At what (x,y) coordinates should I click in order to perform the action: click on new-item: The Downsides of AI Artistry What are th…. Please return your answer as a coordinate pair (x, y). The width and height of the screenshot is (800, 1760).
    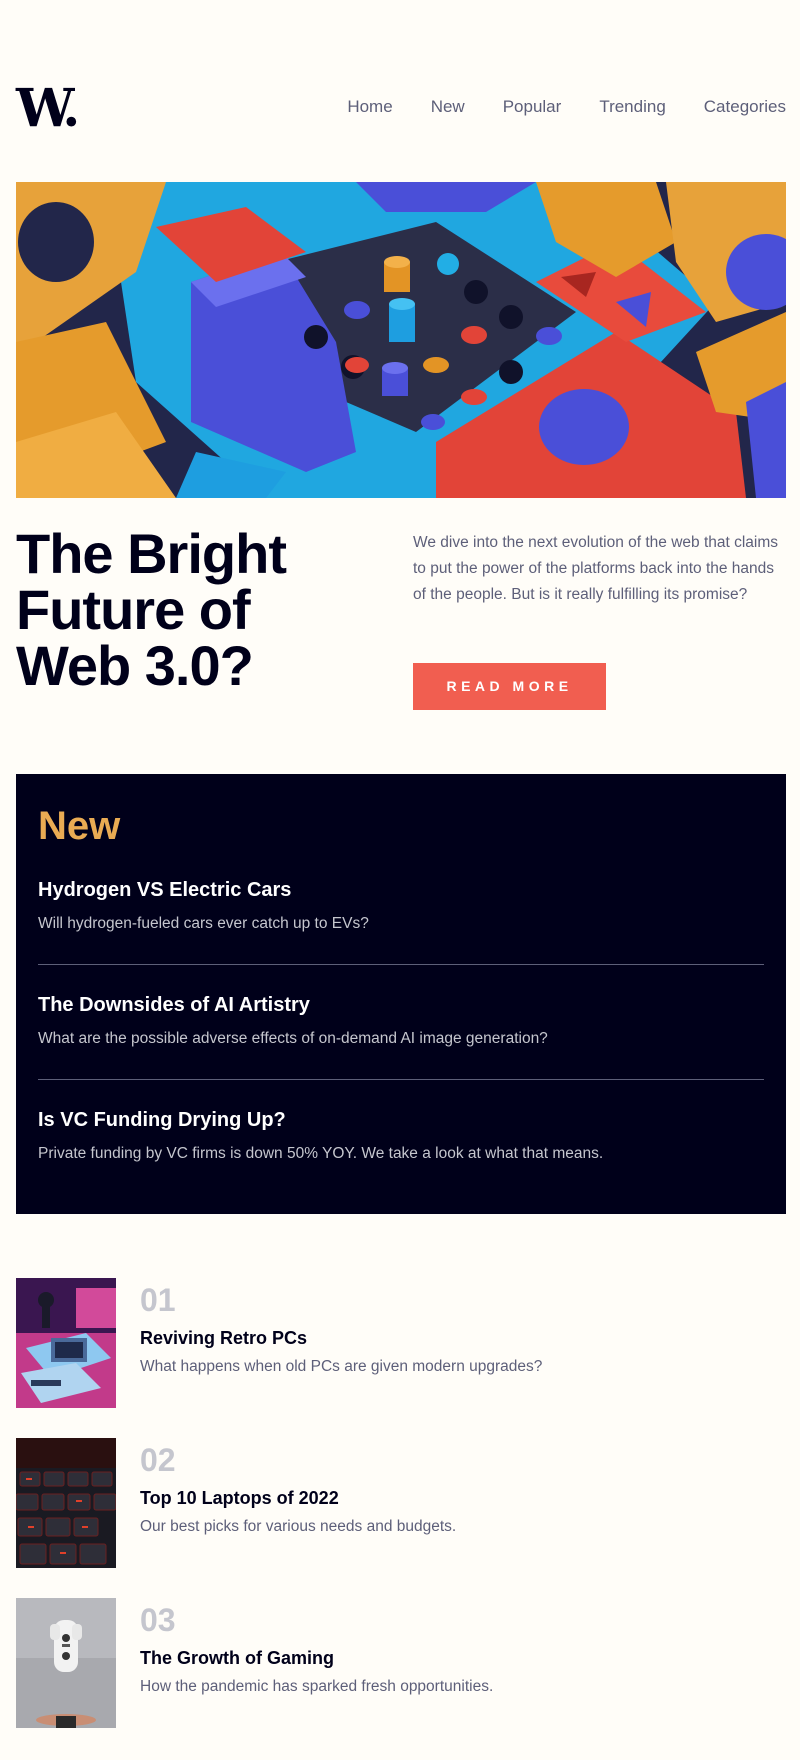
    Looking at the image, I should click on (401, 1022).